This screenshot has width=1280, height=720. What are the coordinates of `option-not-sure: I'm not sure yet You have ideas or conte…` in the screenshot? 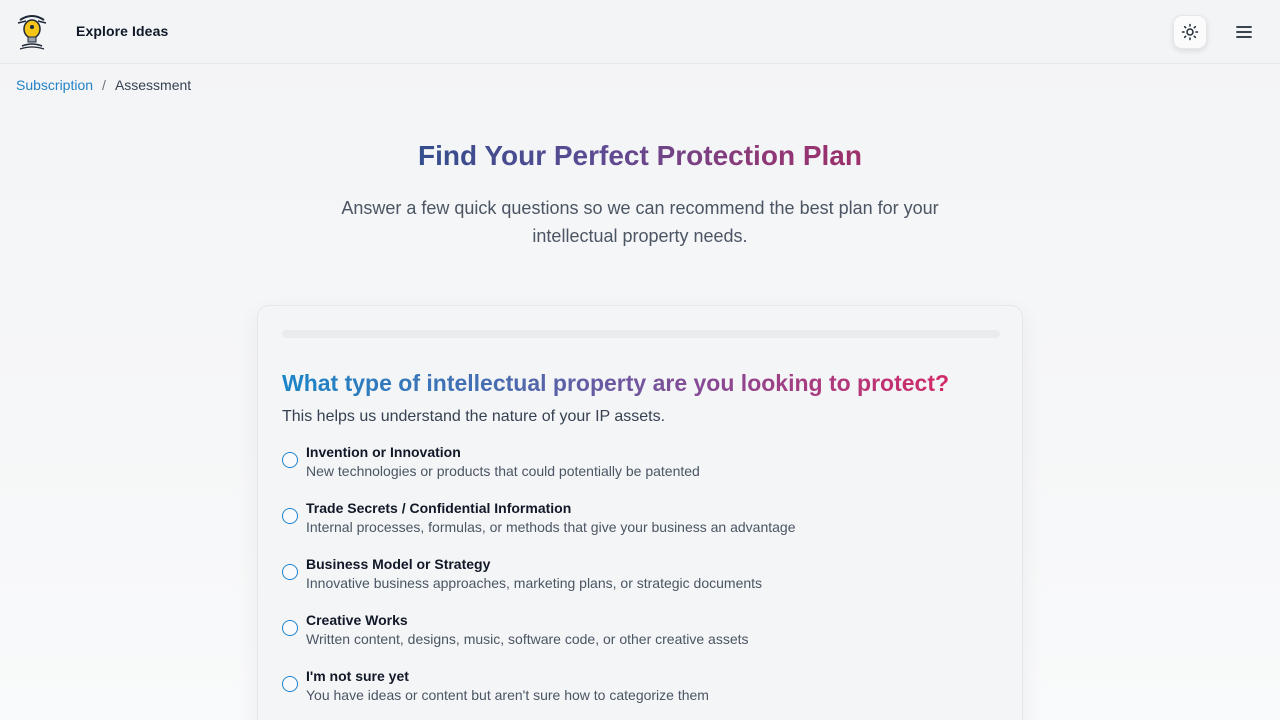 It's located at (641, 694).